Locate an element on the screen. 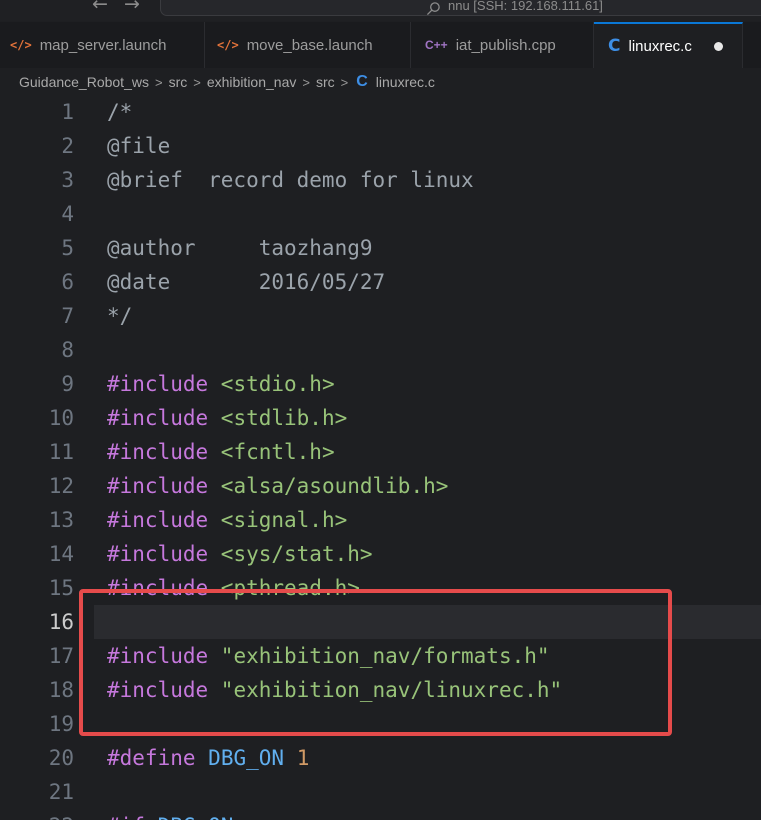  code-line: 22 #if DBG_ON is located at coordinates (380, 814).